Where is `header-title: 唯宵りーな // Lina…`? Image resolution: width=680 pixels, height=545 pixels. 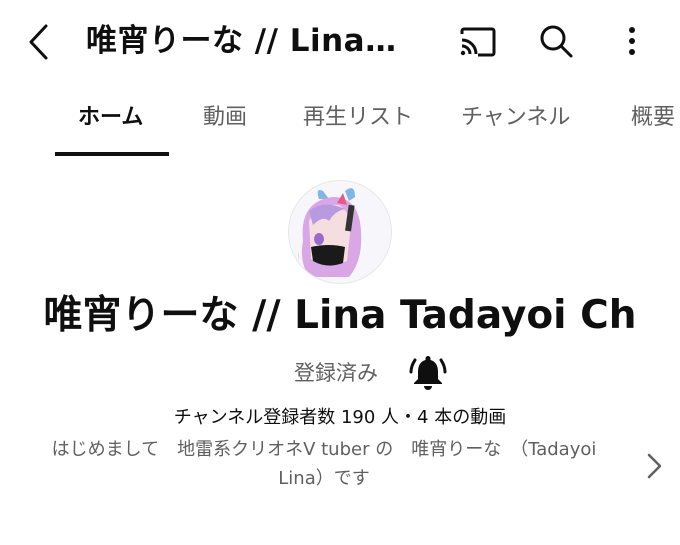
header-title: 唯宵りーな // Lina… is located at coordinates (241, 41).